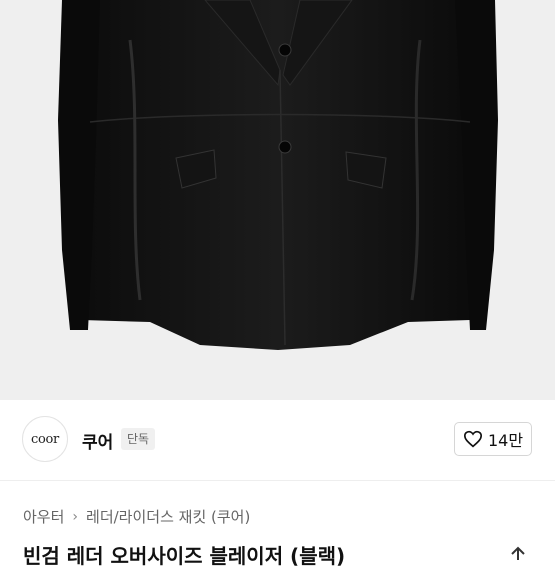 The image size is (555, 569). Describe the element at coordinates (138, 439) in the screenshot. I see `exclusive-badge: 단독` at that location.